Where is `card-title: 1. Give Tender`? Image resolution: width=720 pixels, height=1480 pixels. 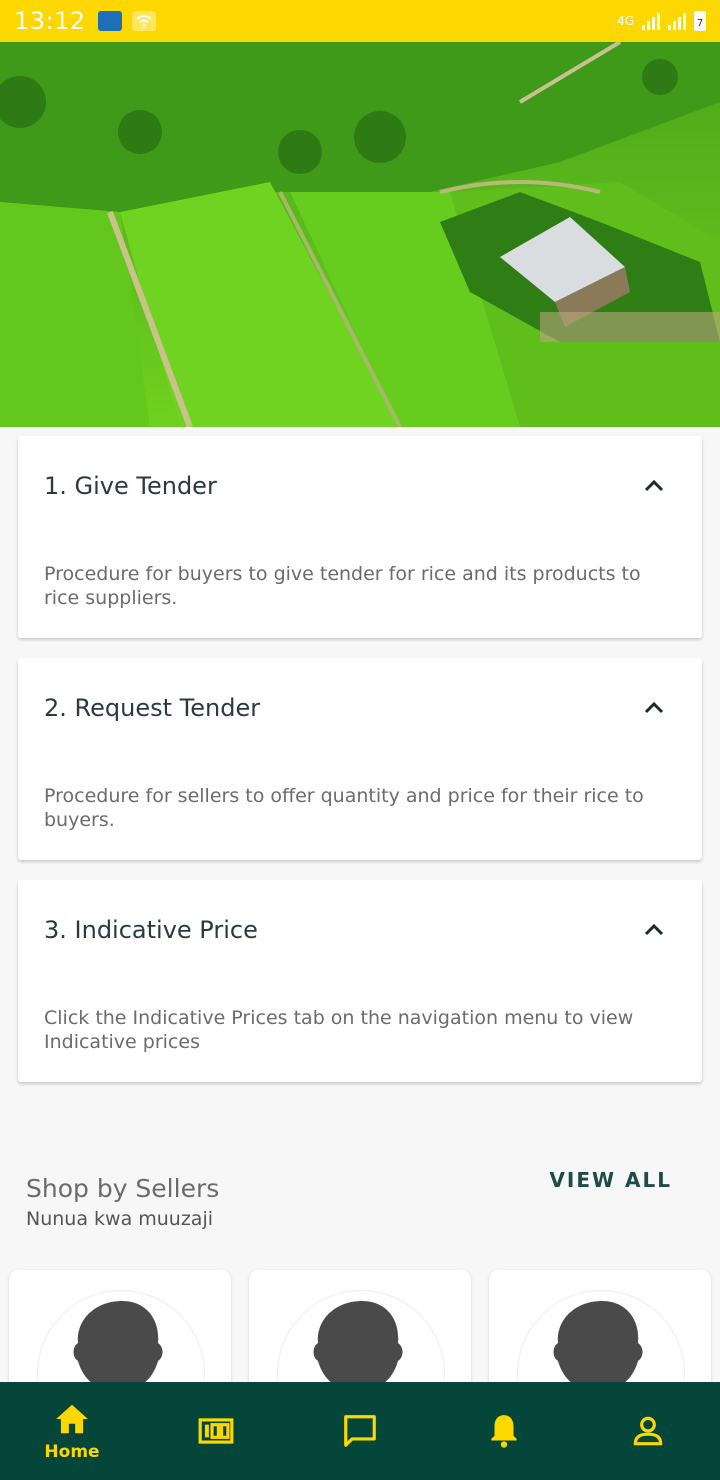
card-title: 1. Give Tender is located at coordinates (130, 486).